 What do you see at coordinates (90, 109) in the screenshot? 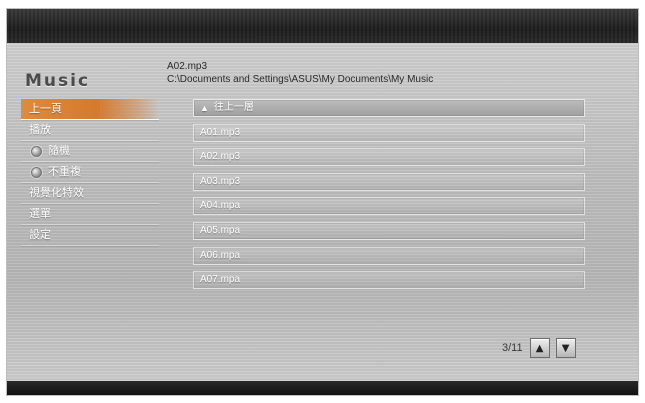
I see `menu-item-back: 上一頁` at bounding box center [90, 109].